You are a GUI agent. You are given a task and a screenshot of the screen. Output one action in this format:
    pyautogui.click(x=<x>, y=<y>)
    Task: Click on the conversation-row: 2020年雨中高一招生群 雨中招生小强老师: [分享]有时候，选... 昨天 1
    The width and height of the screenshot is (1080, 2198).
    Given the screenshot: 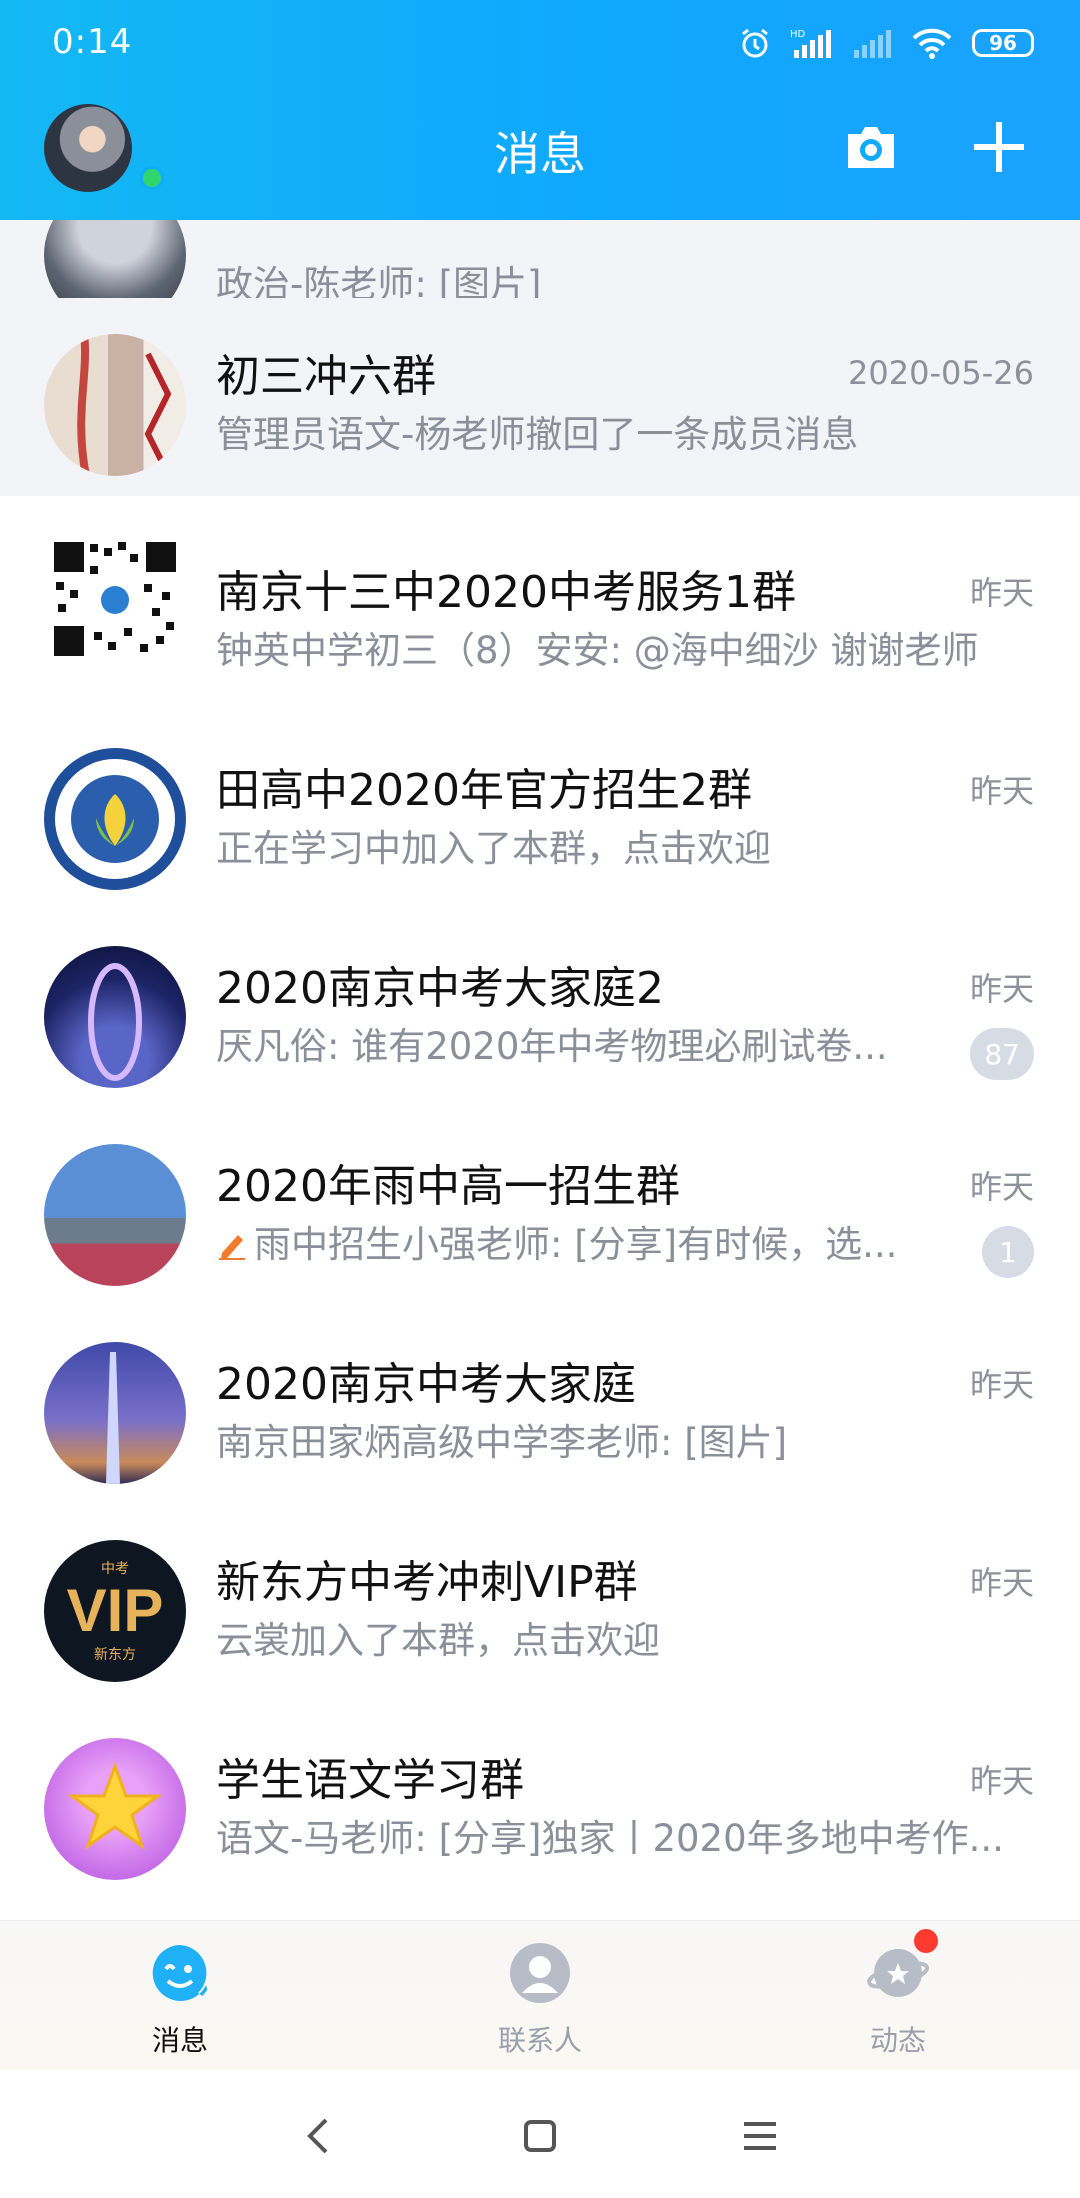 What is the action you would take?
    pyautogui.click(x=540, y=1201)
    